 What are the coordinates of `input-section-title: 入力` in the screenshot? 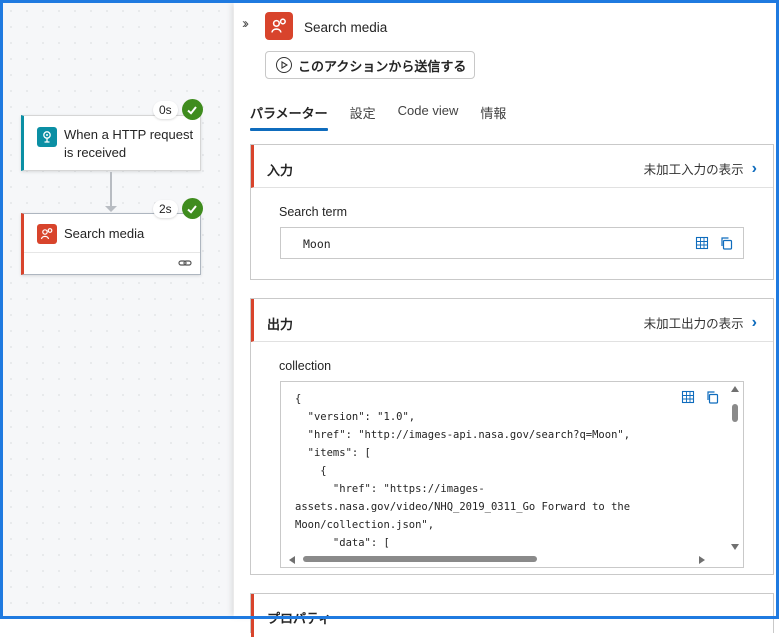 It's located at (280, 170).